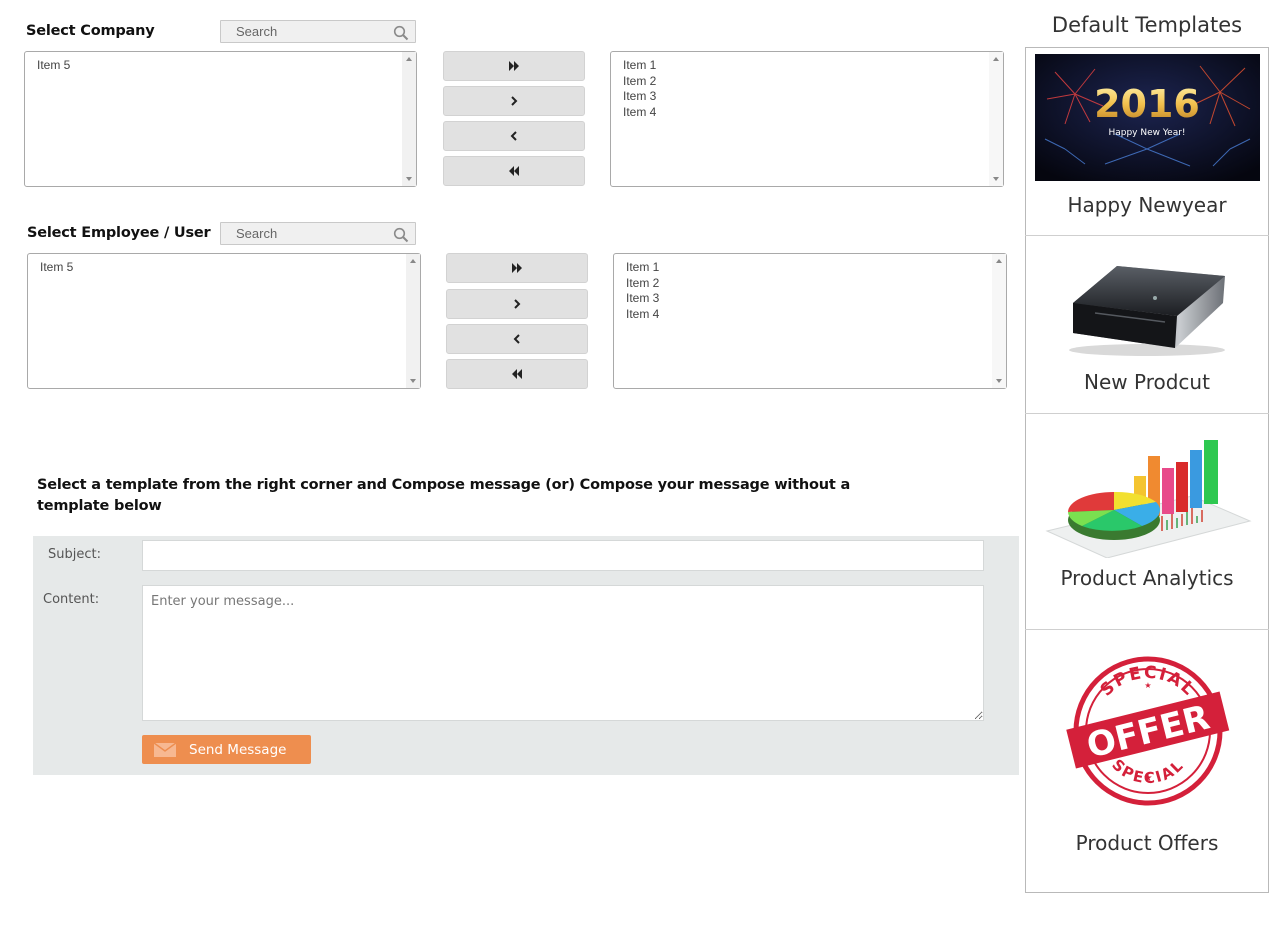 This screenshot has height=935, width=1280. I want to click on special-offer-stamp-image: SPECIAL SPECIAL OFFER ★ ★, so click(1148, 731).